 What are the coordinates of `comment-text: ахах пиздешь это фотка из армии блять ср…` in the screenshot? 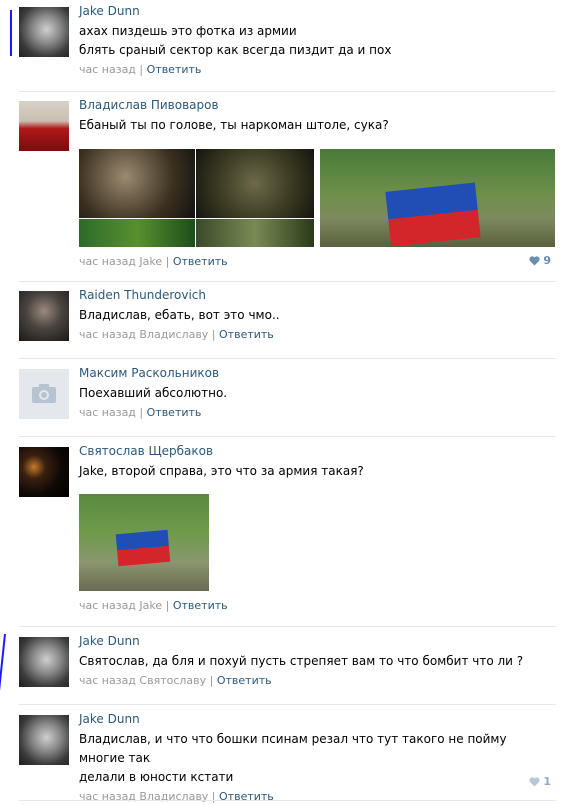 It's located at (317, 41).